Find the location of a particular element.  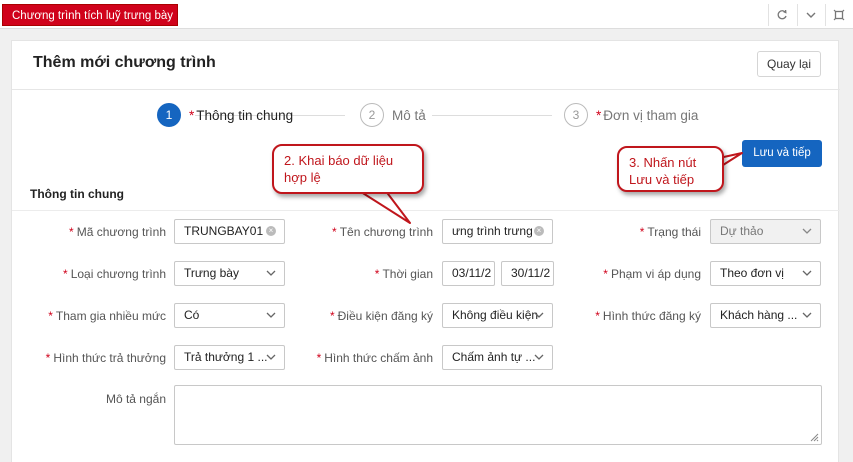

ten-label: * Tên chương trình is located at coordinates (382, 232).